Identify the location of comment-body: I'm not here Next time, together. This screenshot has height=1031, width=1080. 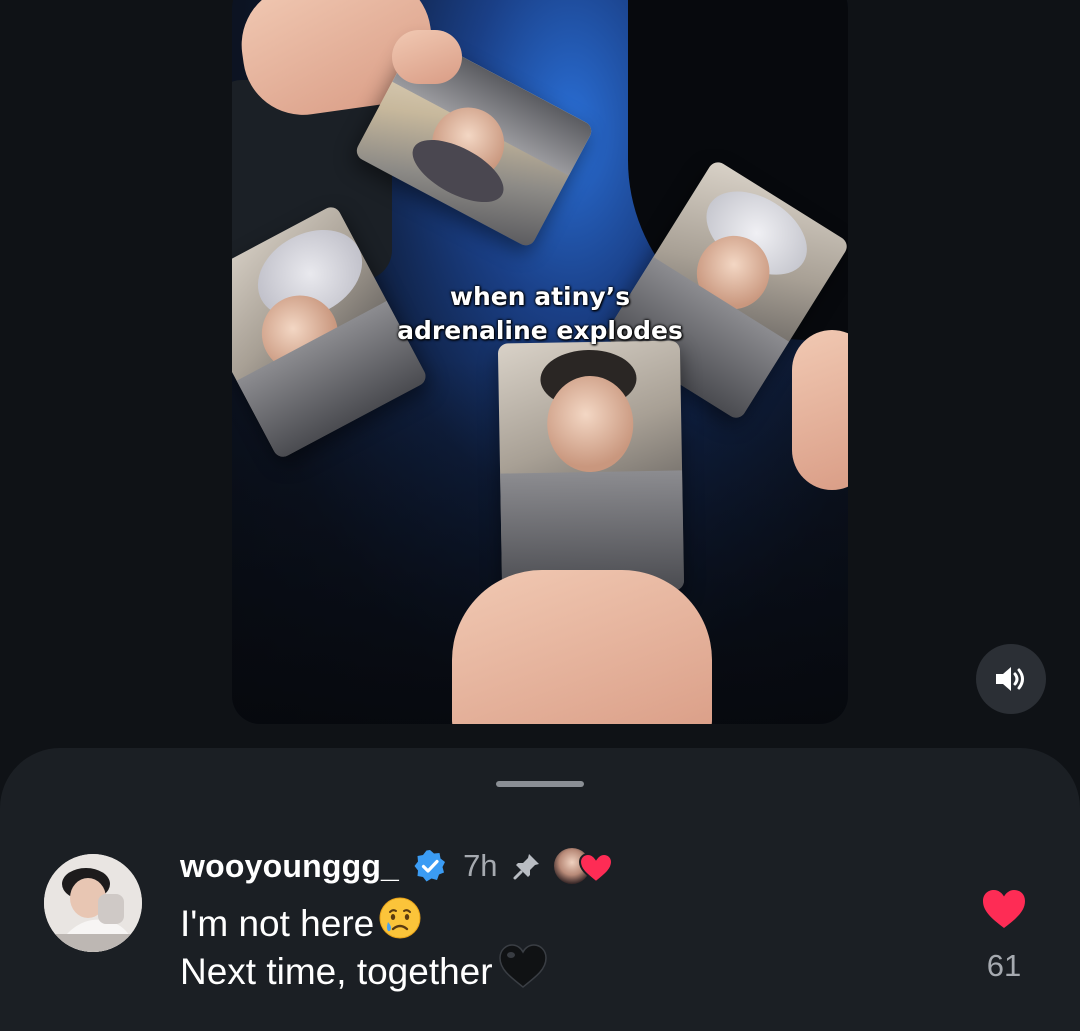
(364, 946).